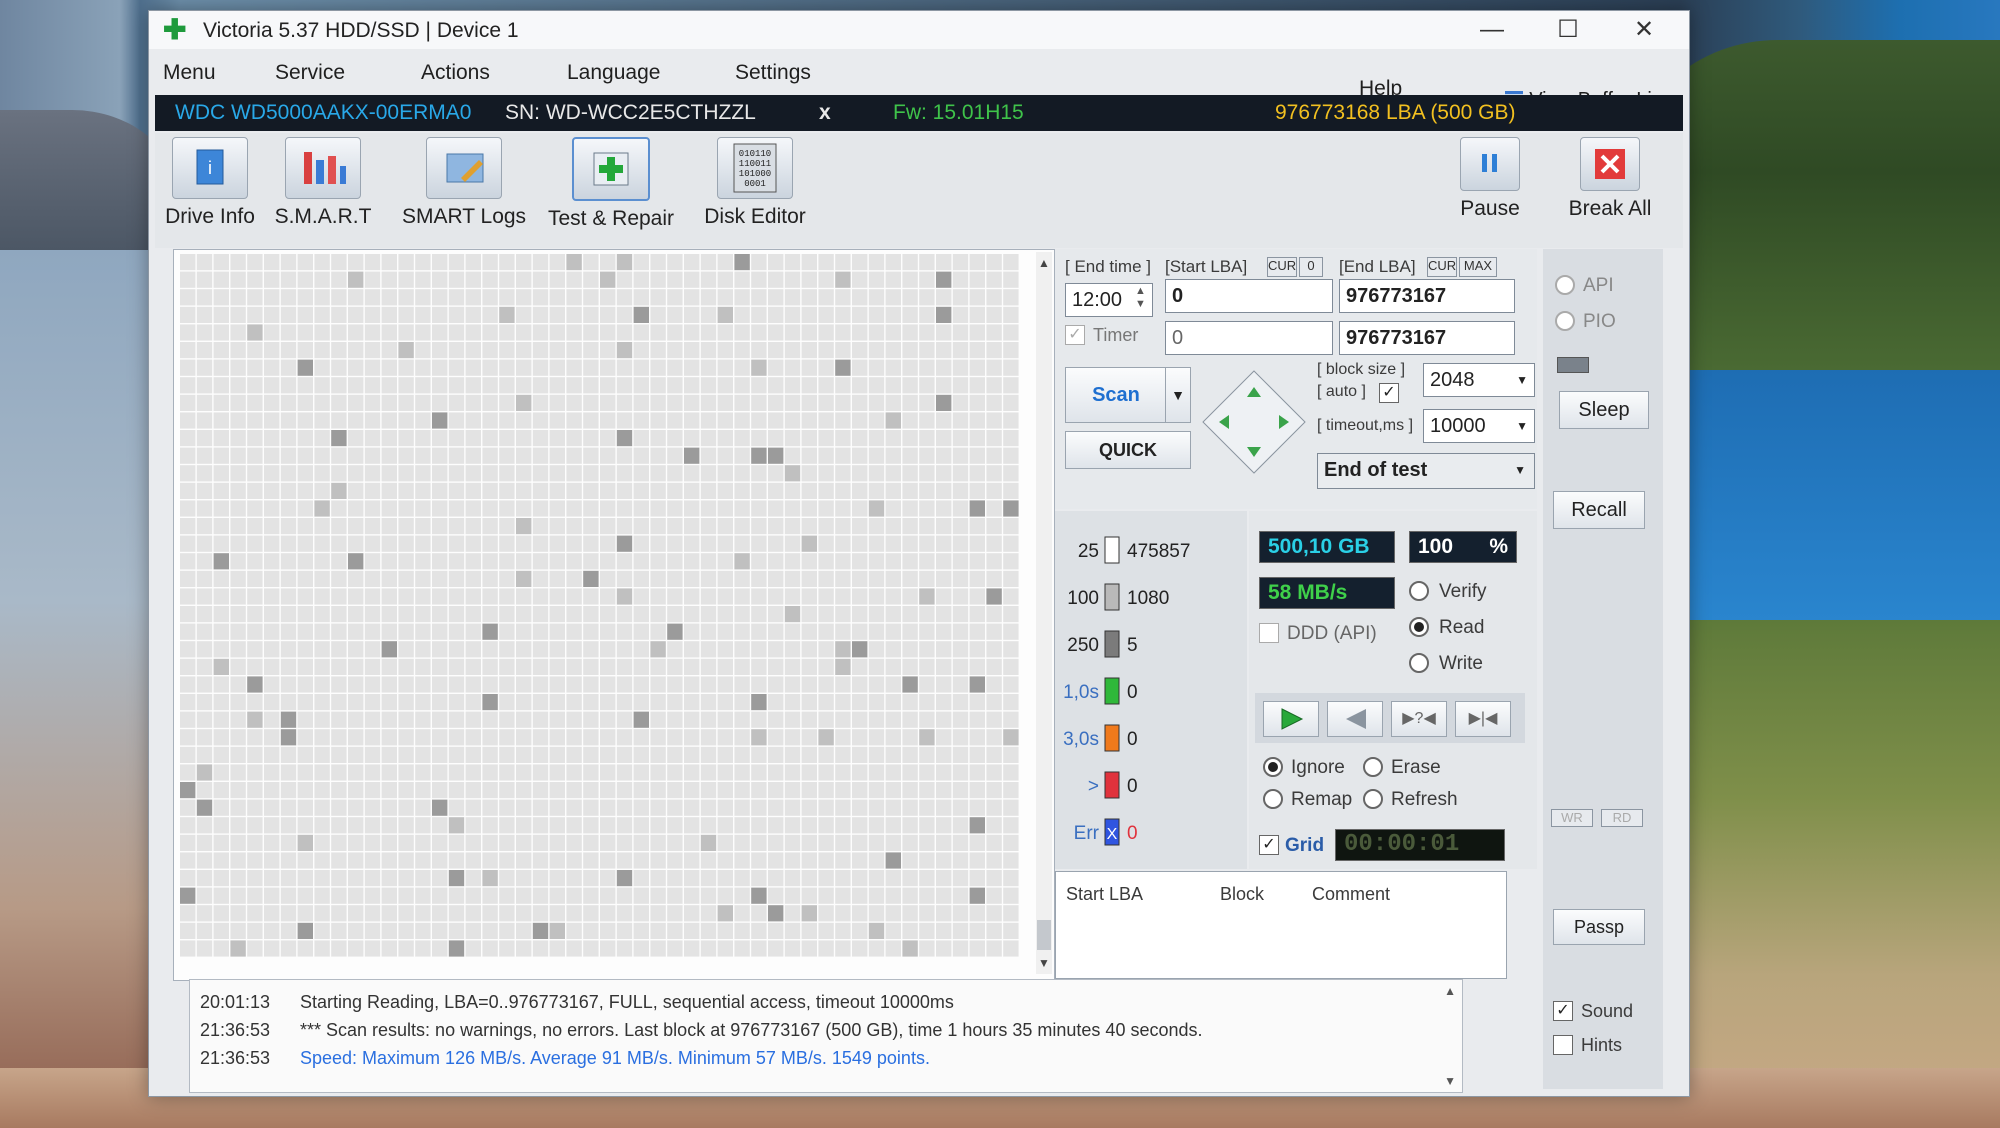 The height and width of the screenshot is (1128, 2000). I want to click on write-radio, so click(1419, 663).